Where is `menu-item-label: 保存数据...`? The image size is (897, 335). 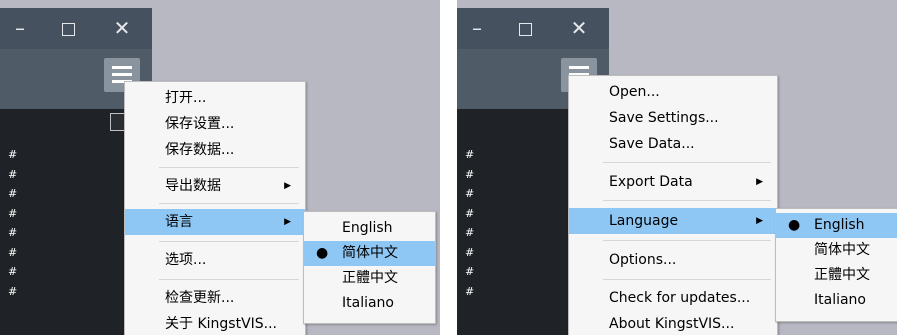
menu-item-label: 保存数据... is located at coordinates (200, 150).